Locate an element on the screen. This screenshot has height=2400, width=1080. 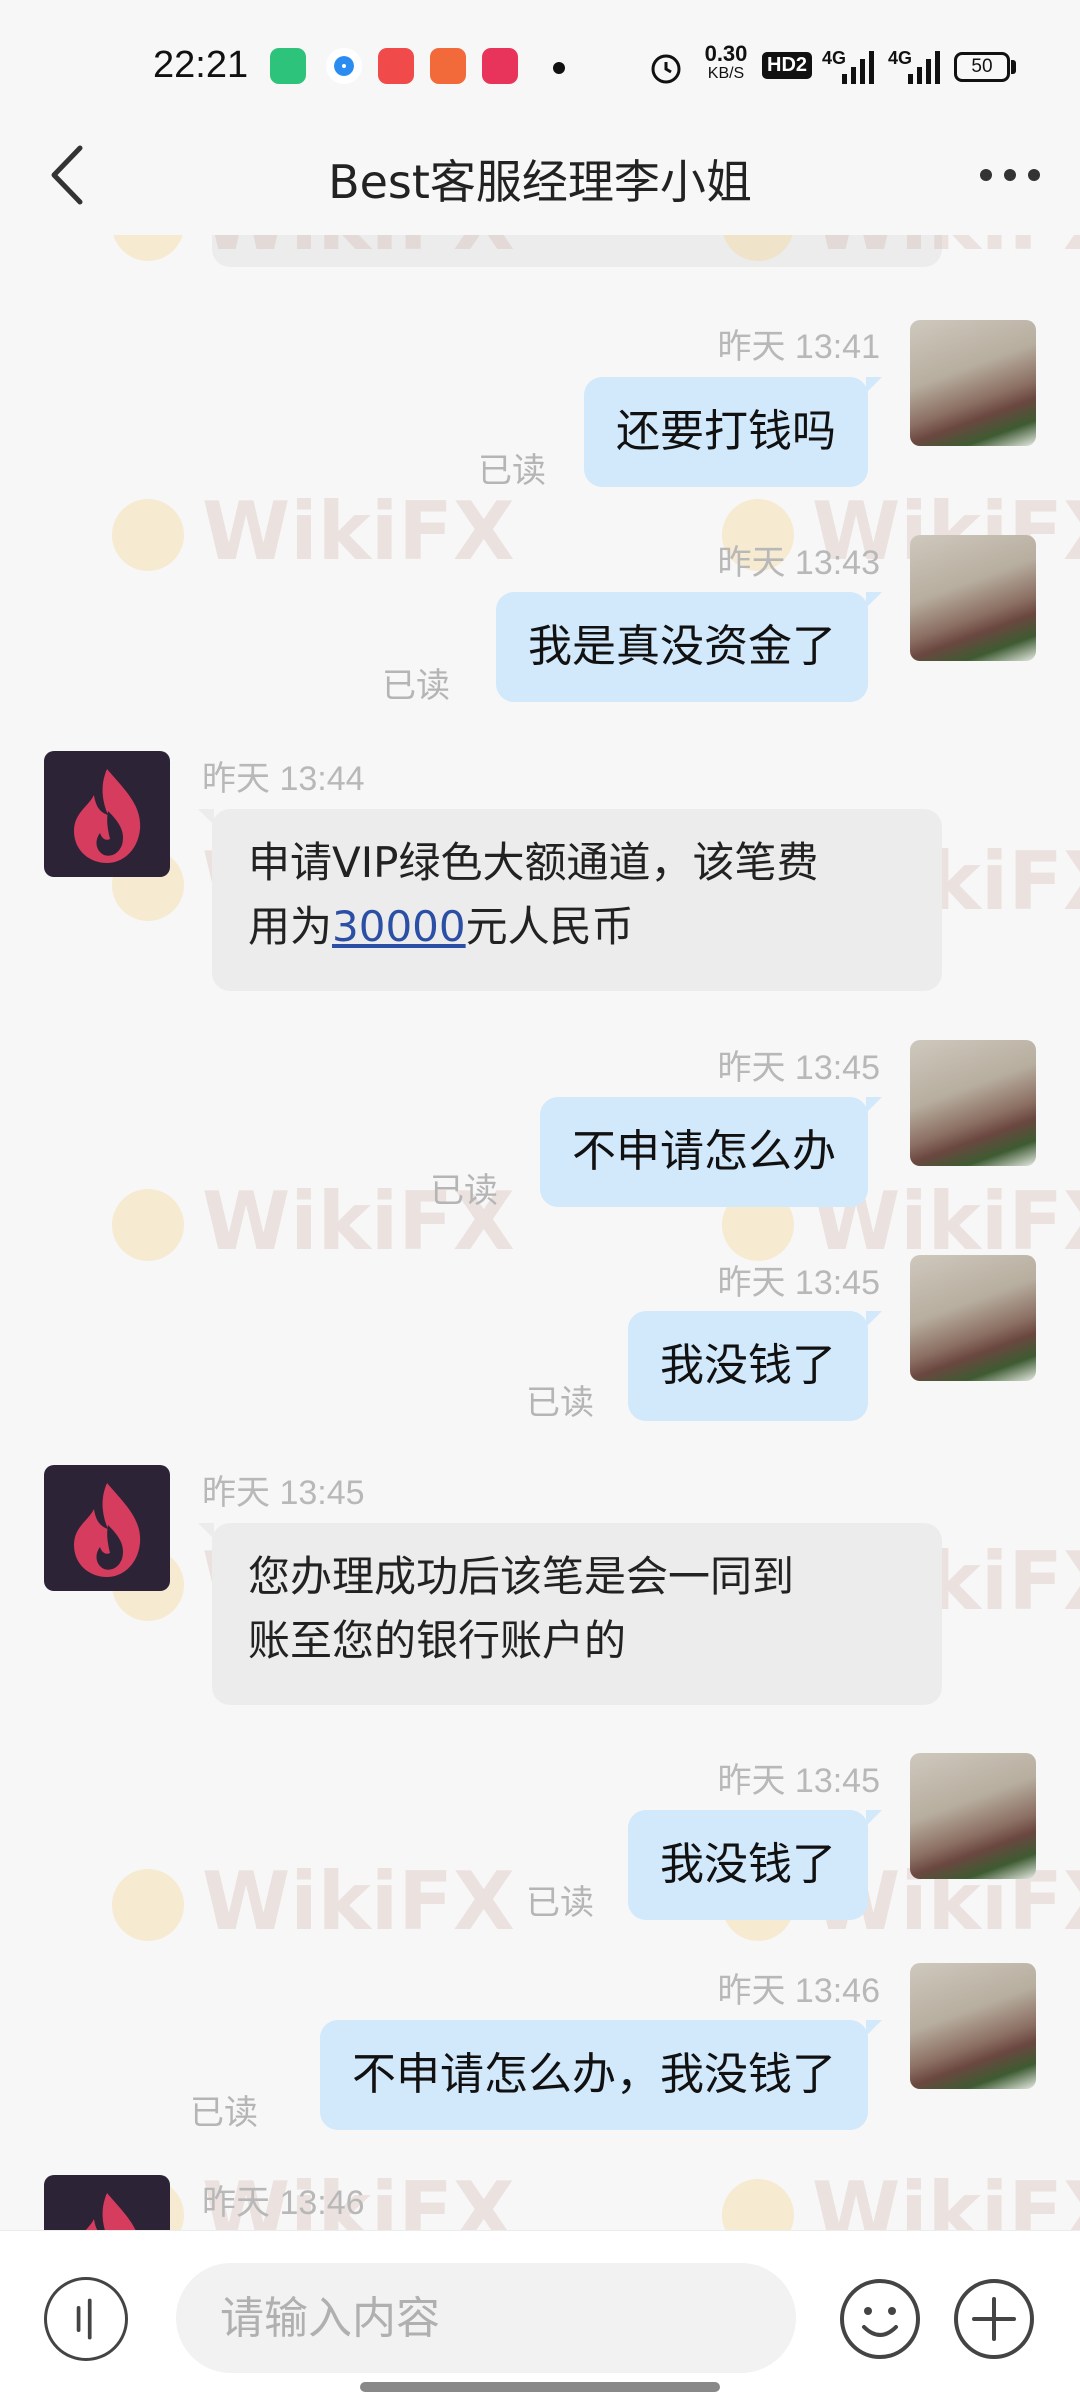
home-indicator is located at coordinates (540, 2387).